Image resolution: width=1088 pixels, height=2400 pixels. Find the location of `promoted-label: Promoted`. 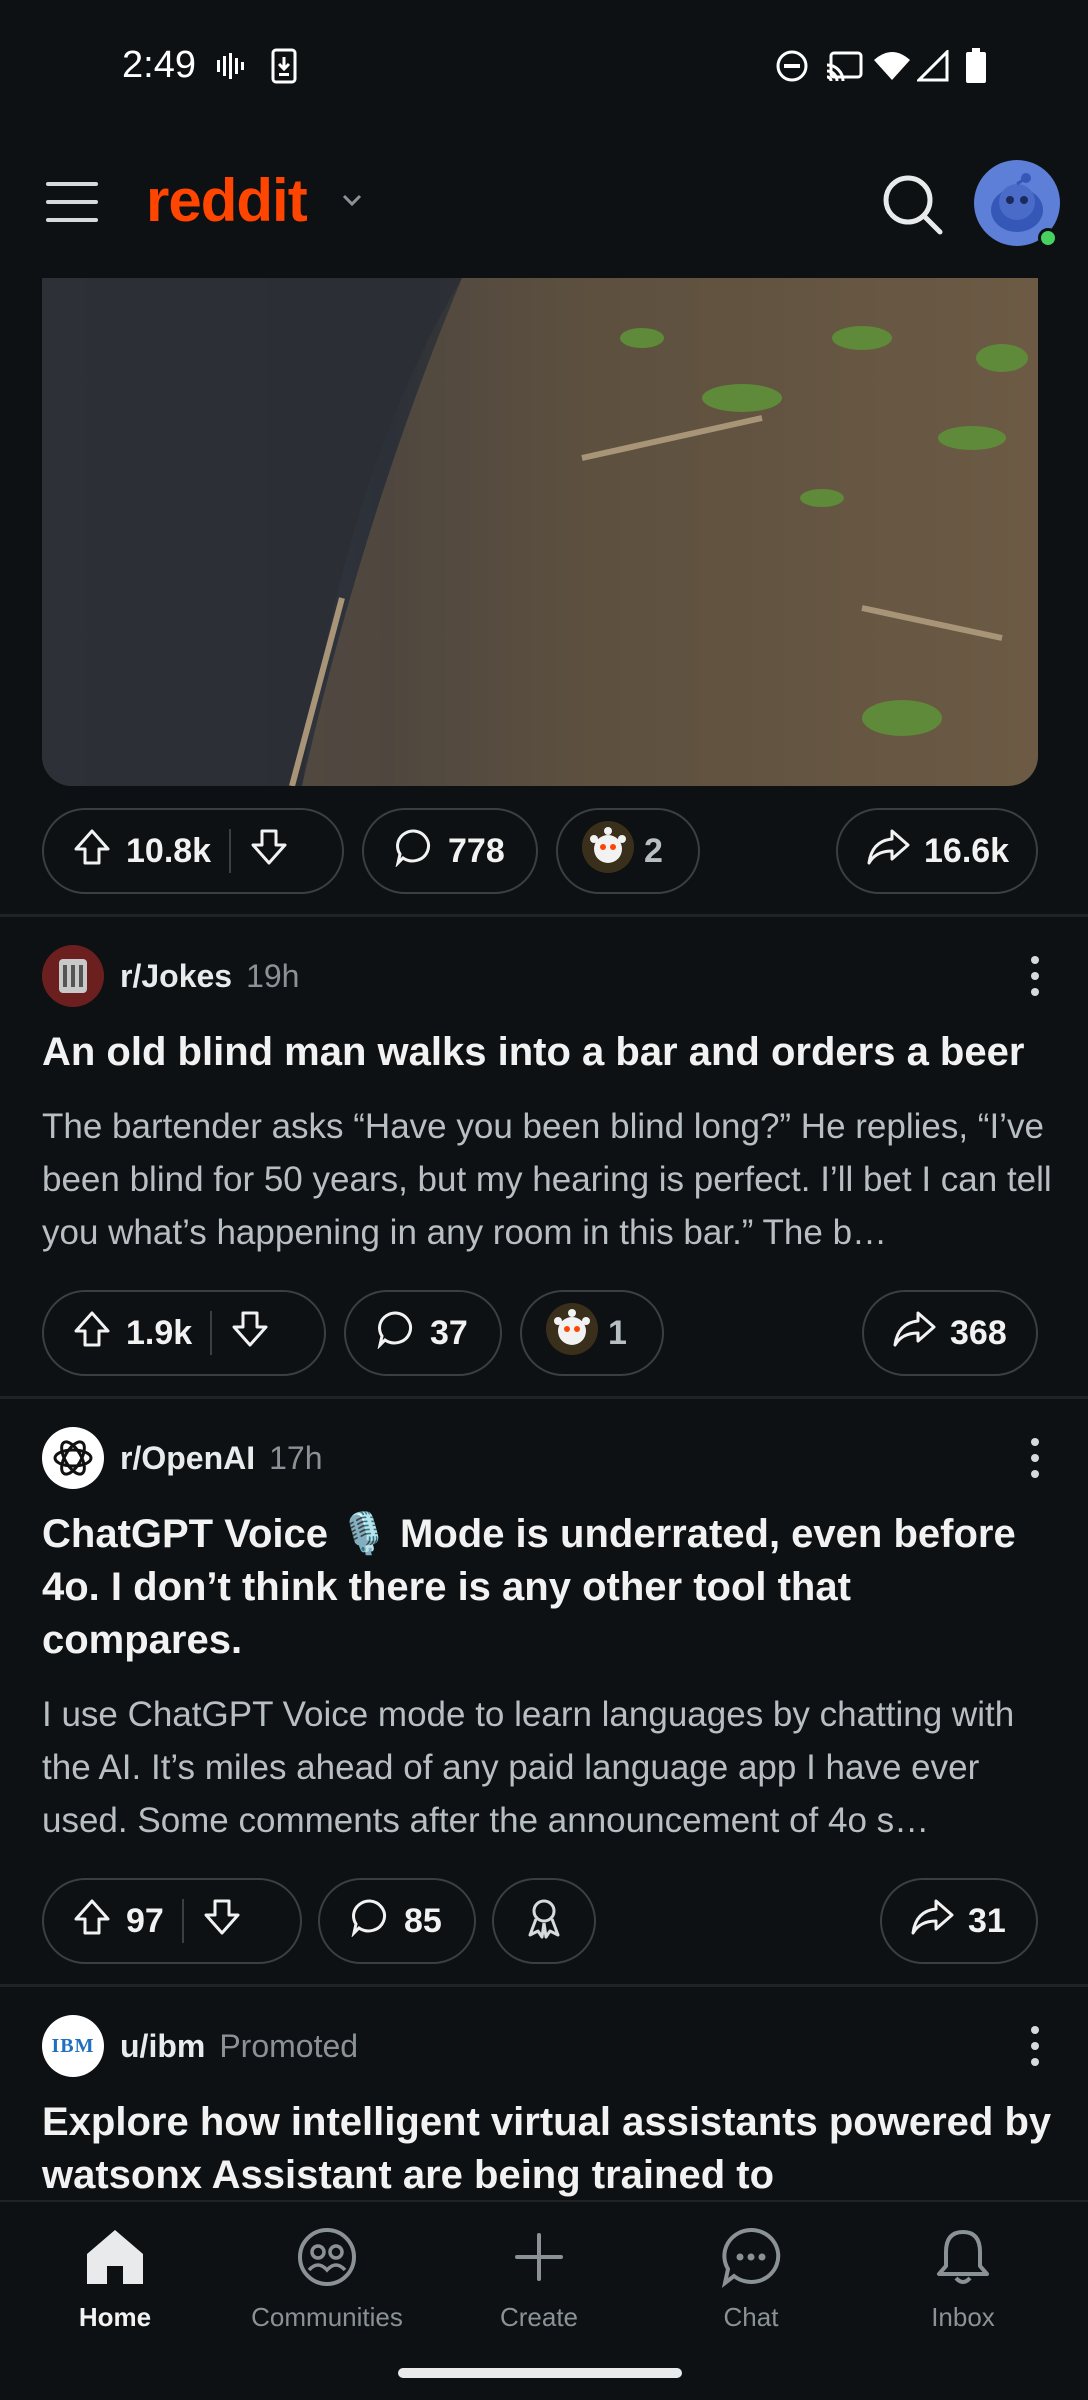

promoted-label: Promoted is located at coordinates (289, 2045).